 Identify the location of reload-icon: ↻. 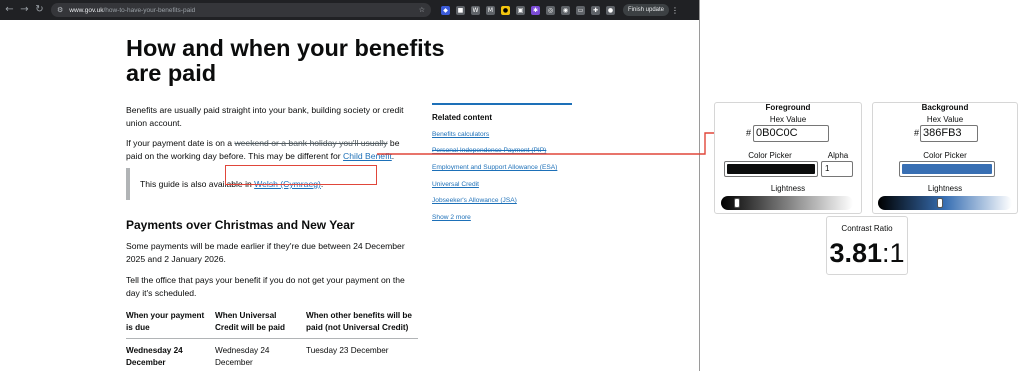
(39, 10).